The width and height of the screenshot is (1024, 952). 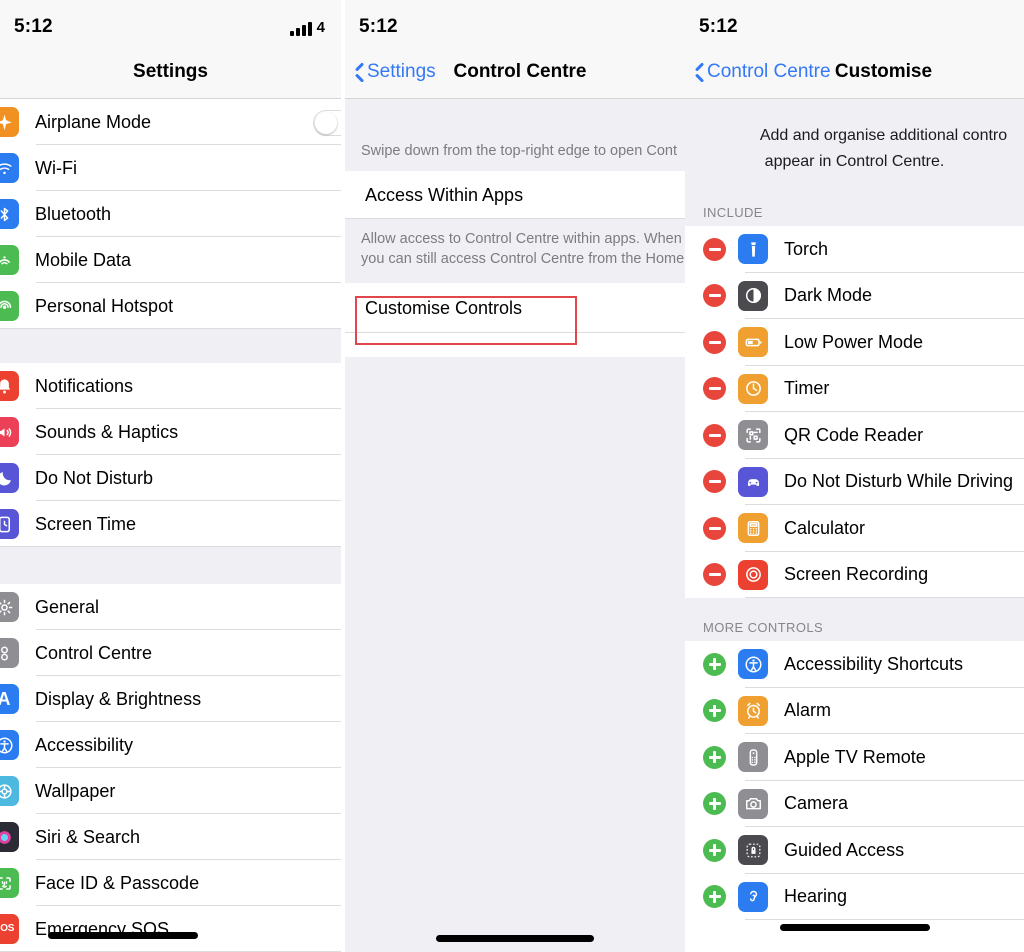 I want to click on control-row: Torch, so click(x=854, y=249).